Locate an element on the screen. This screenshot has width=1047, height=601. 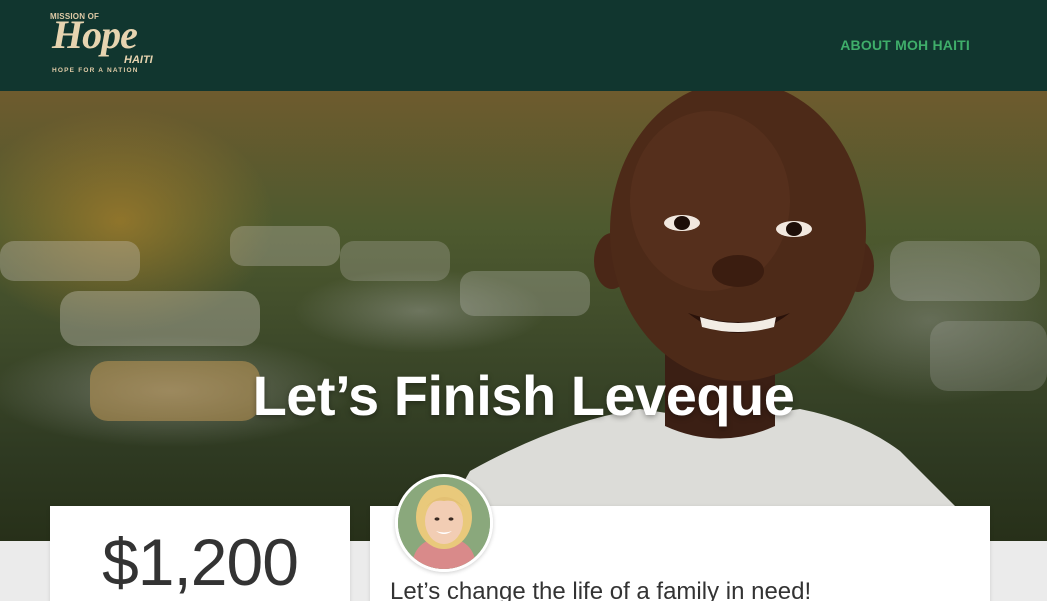
fundraiser-avatar-photo is located at coordinates (444, 523).